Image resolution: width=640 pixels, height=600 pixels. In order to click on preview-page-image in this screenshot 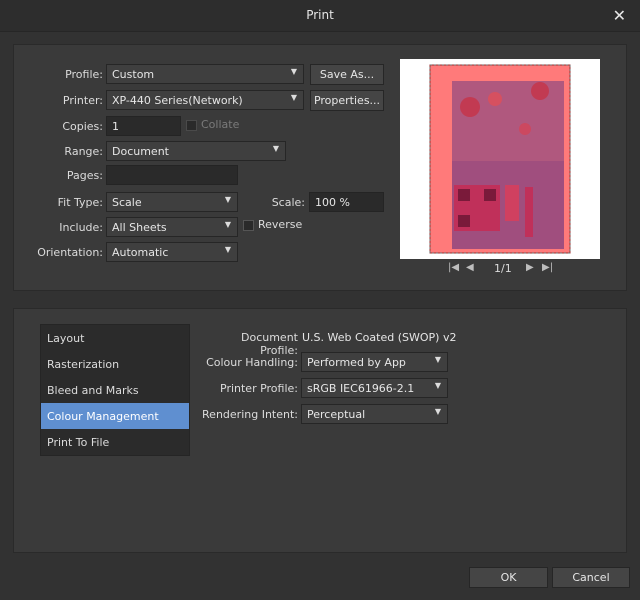, I will do `click(500, 159)`.